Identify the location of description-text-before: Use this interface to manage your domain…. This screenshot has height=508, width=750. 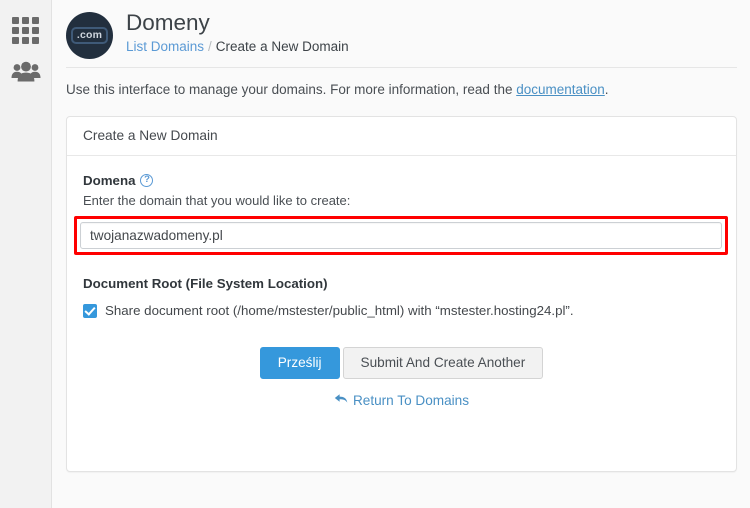
(291, 89).